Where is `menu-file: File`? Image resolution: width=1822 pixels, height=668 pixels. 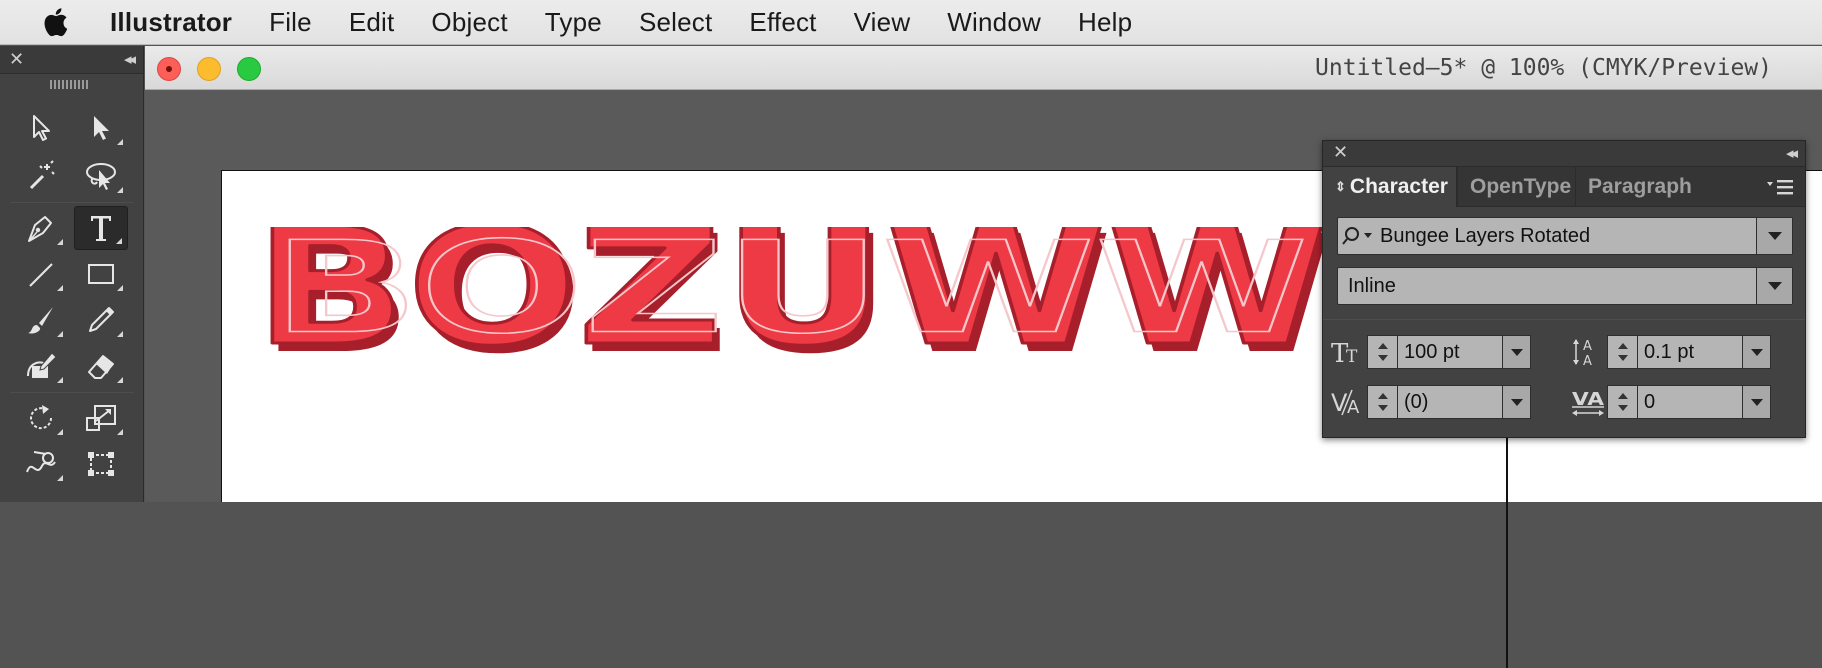
menu-file: File is located at coordinates (290, 22).